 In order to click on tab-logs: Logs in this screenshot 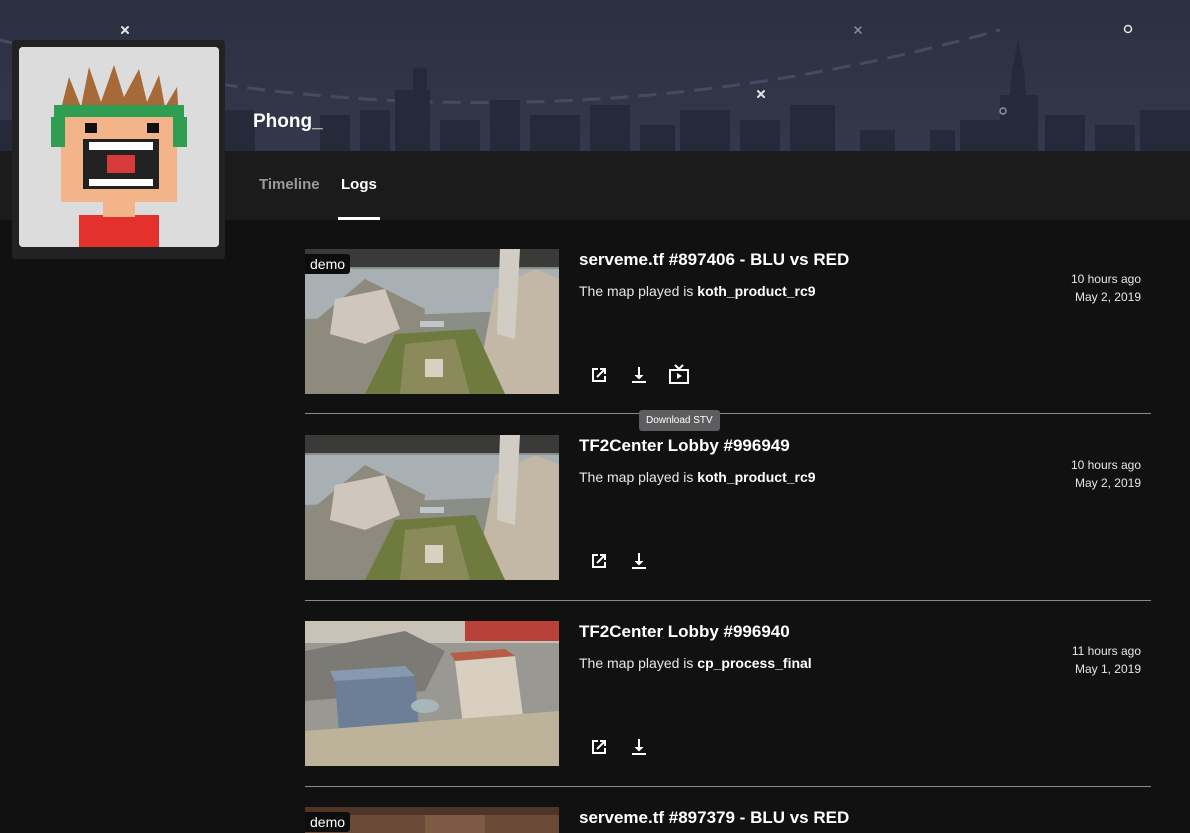, I will do `click(359, 184)`.